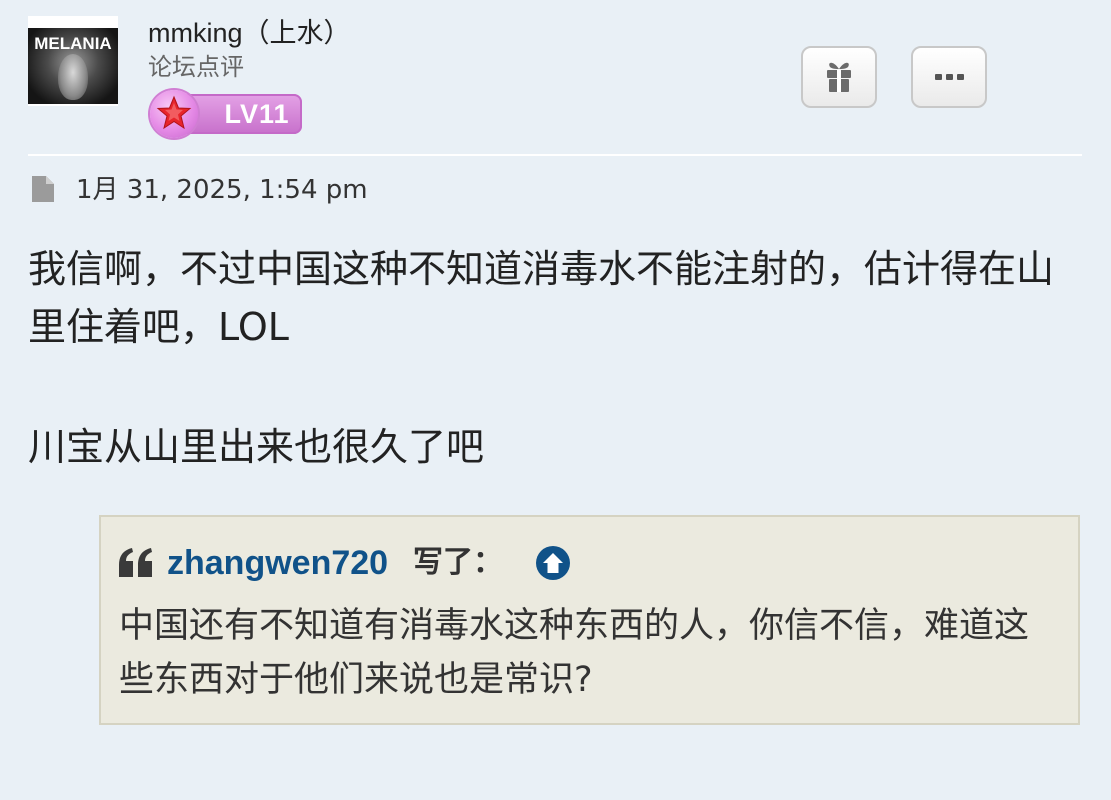 The width and height of the screenshot is (1111, 800). Describe the element at coordinates (196, 67) in the screenshot. I see `user-rank-title: 论坛点评` at that location.